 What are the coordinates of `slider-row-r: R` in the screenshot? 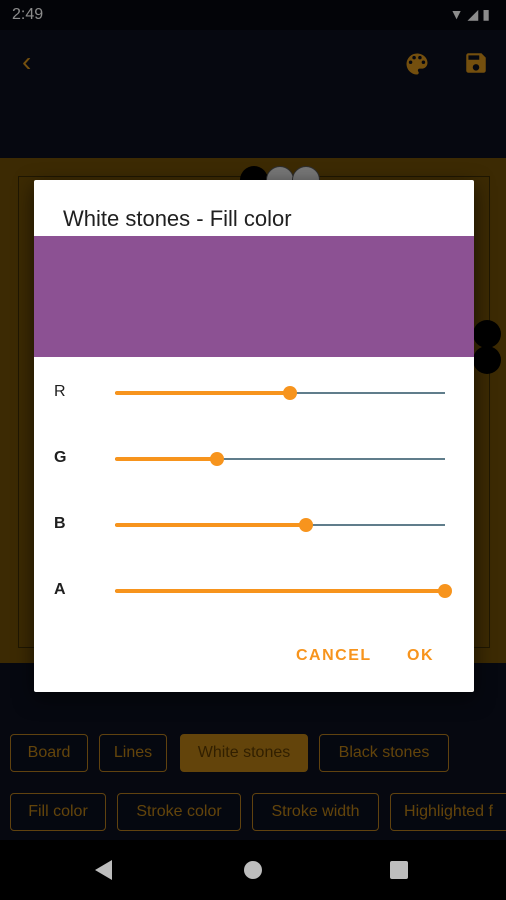 It's located at (254, 393).